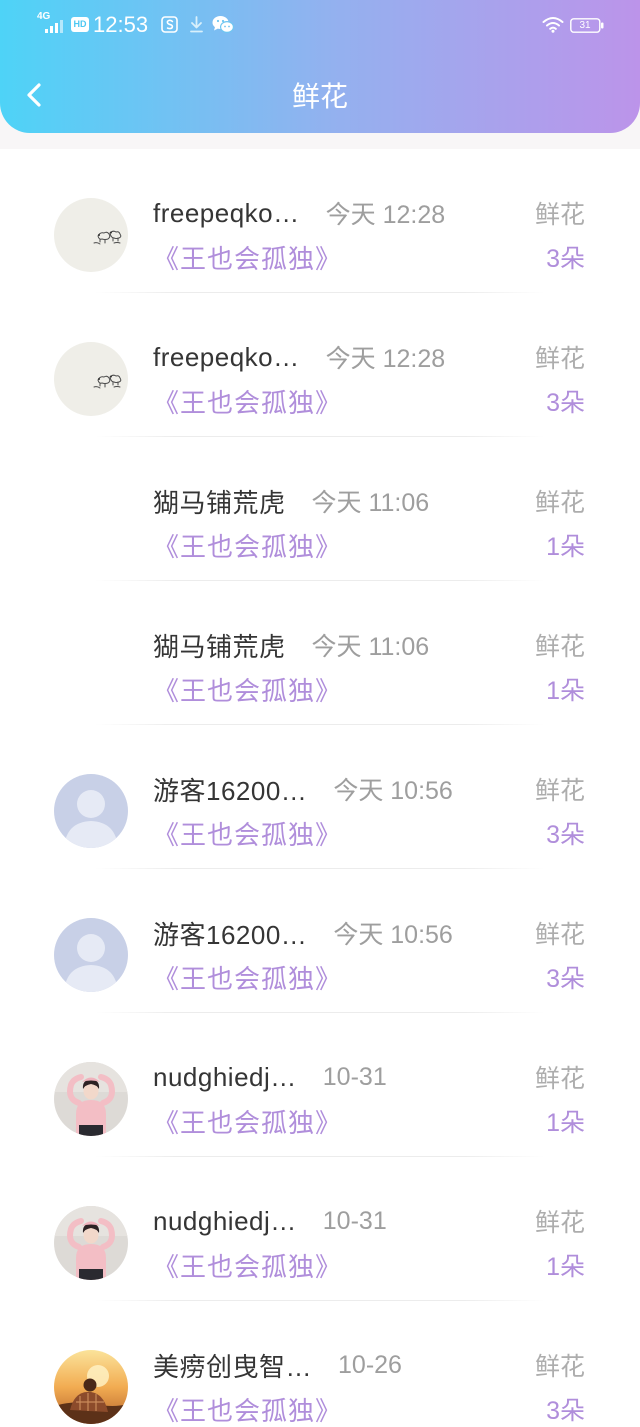 This screenshot has width=640, height=1427. I want to click on record-top-line: 美痨创曳智… 10-26 鲜花, so click(369, 1365).